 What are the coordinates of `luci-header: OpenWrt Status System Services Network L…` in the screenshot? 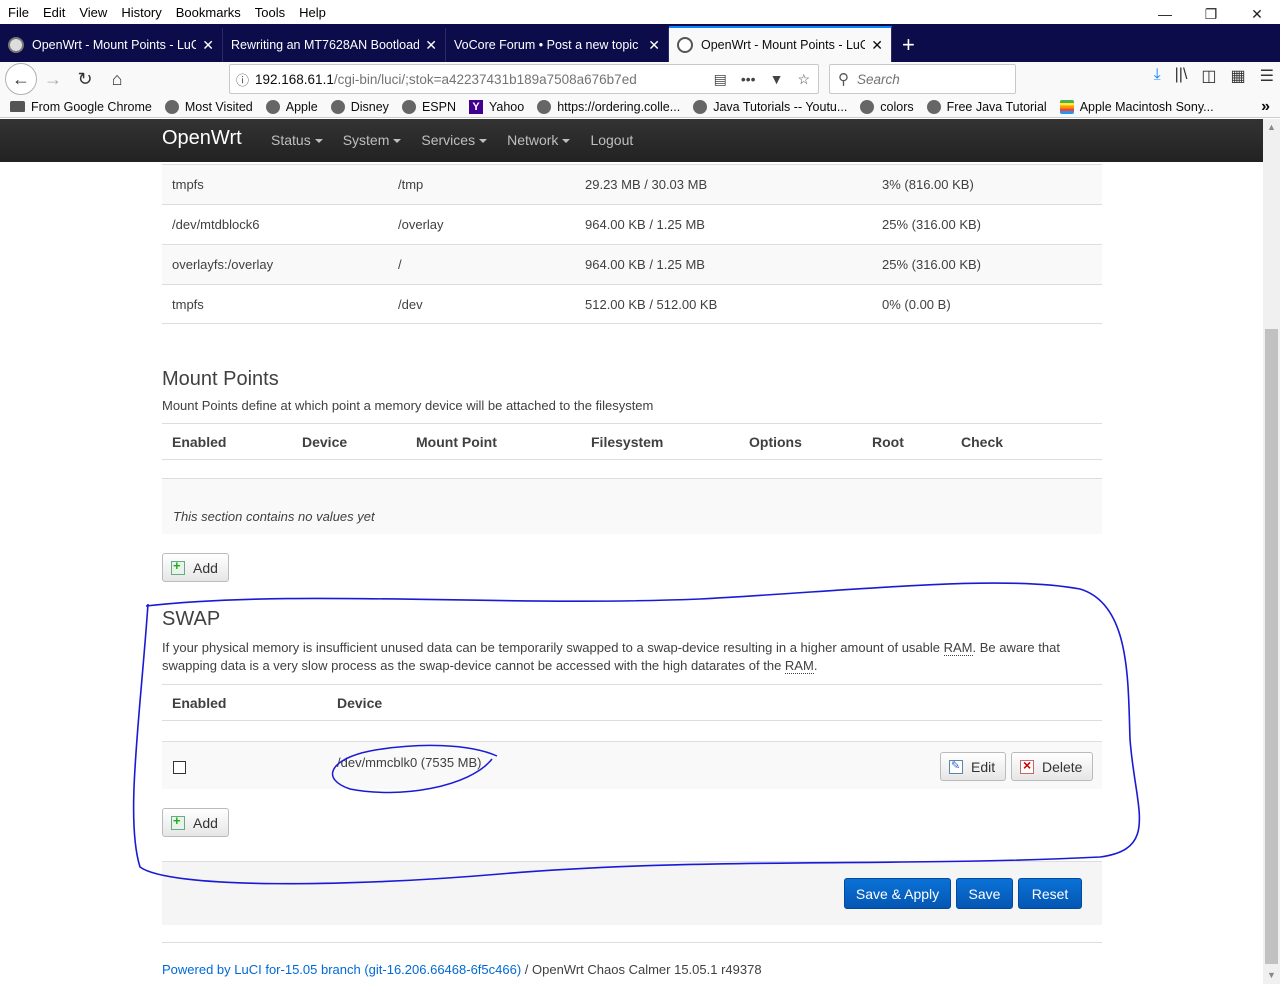 It's located at (631, 140).